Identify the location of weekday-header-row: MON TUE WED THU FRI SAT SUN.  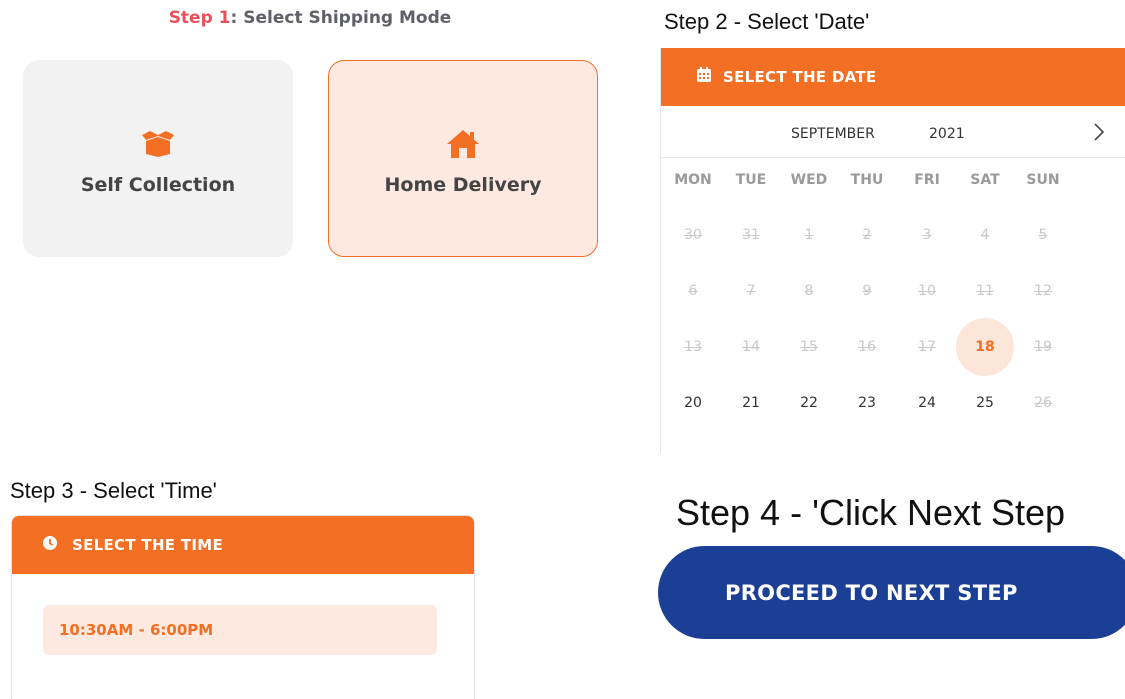
(893, 180).